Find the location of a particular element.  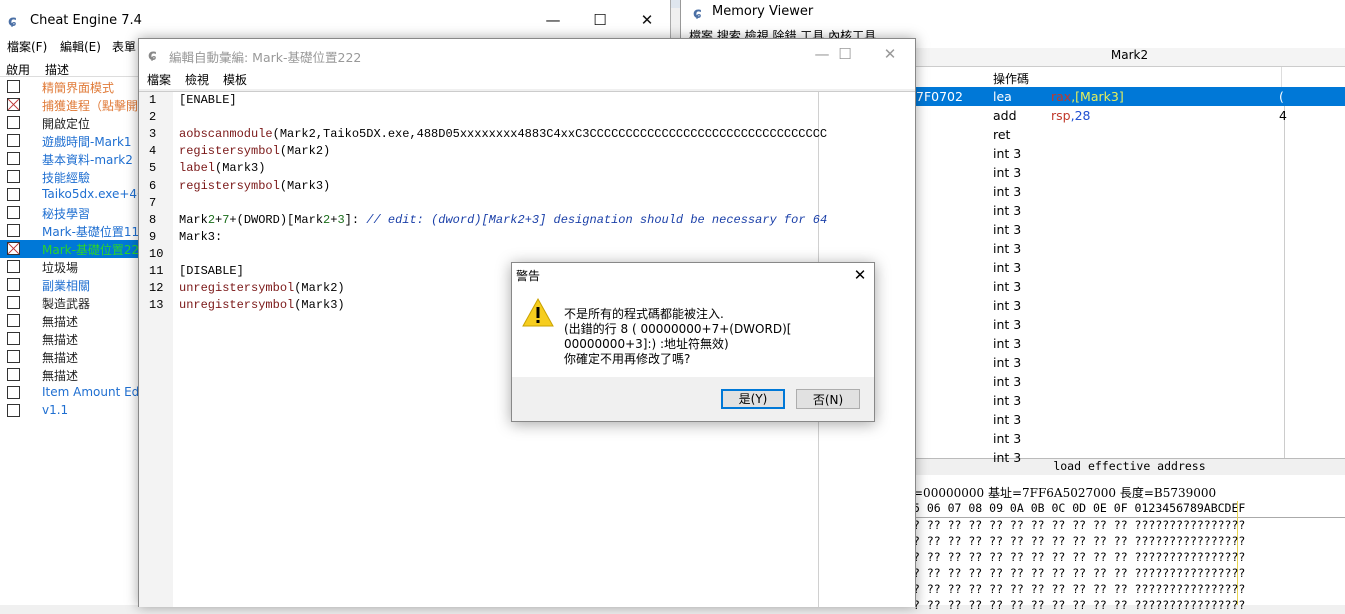

cheat-entry-row: 秘技學習 is located at coordinates (70, 213).